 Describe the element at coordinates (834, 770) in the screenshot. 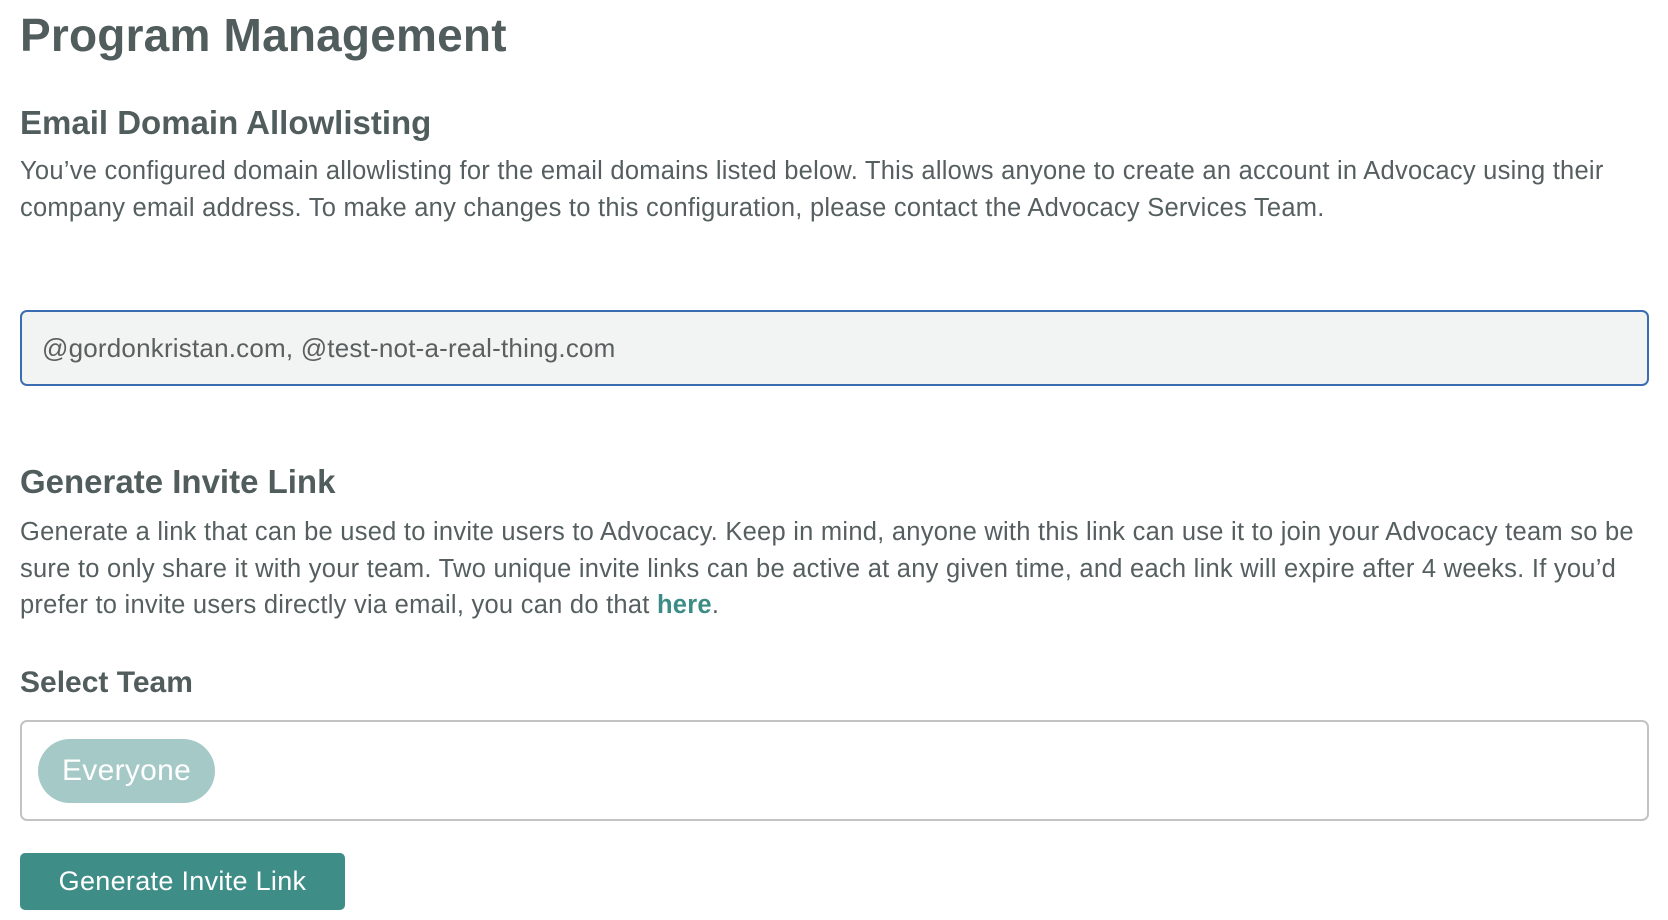

I see `team-select-field: Everyone` at that location.